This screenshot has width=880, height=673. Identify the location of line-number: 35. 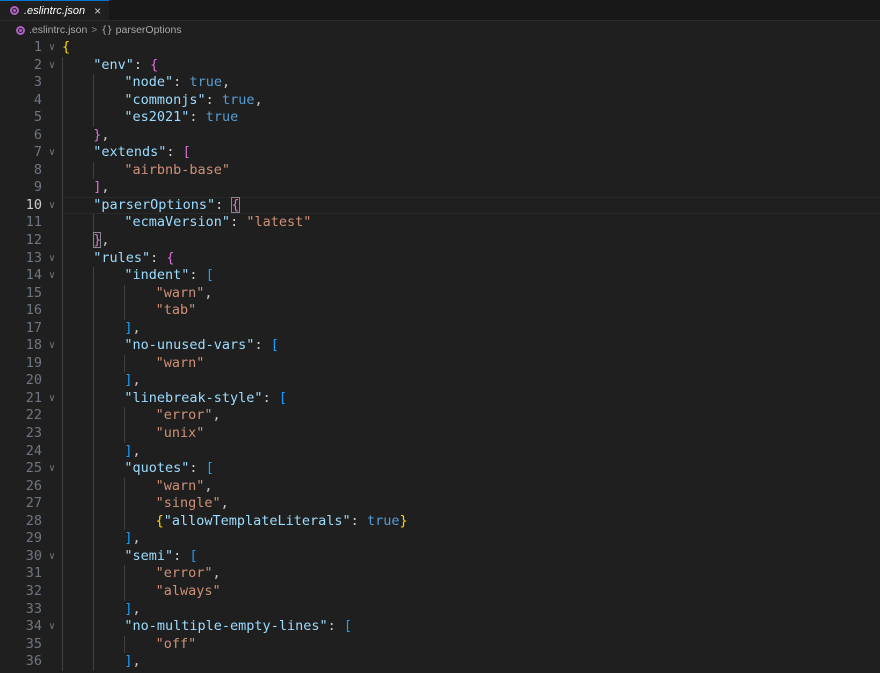
(33, 643).